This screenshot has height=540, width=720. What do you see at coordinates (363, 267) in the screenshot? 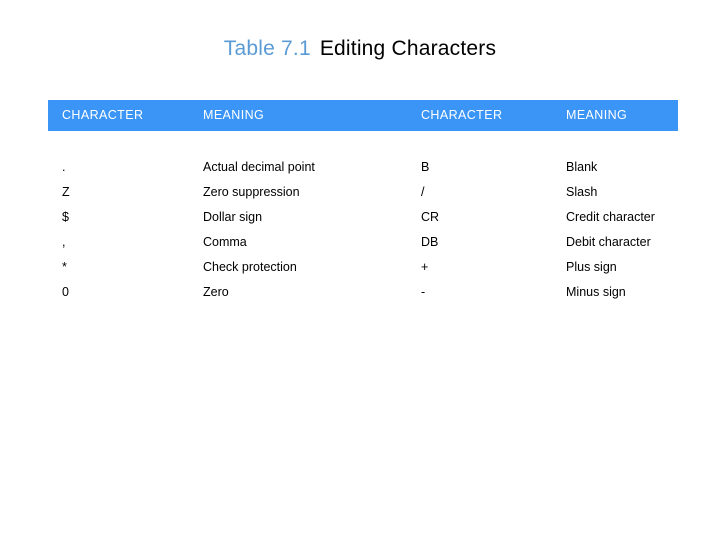
I see `table-row: * Check protection + Plus sign` at bounding box center [363, 267].